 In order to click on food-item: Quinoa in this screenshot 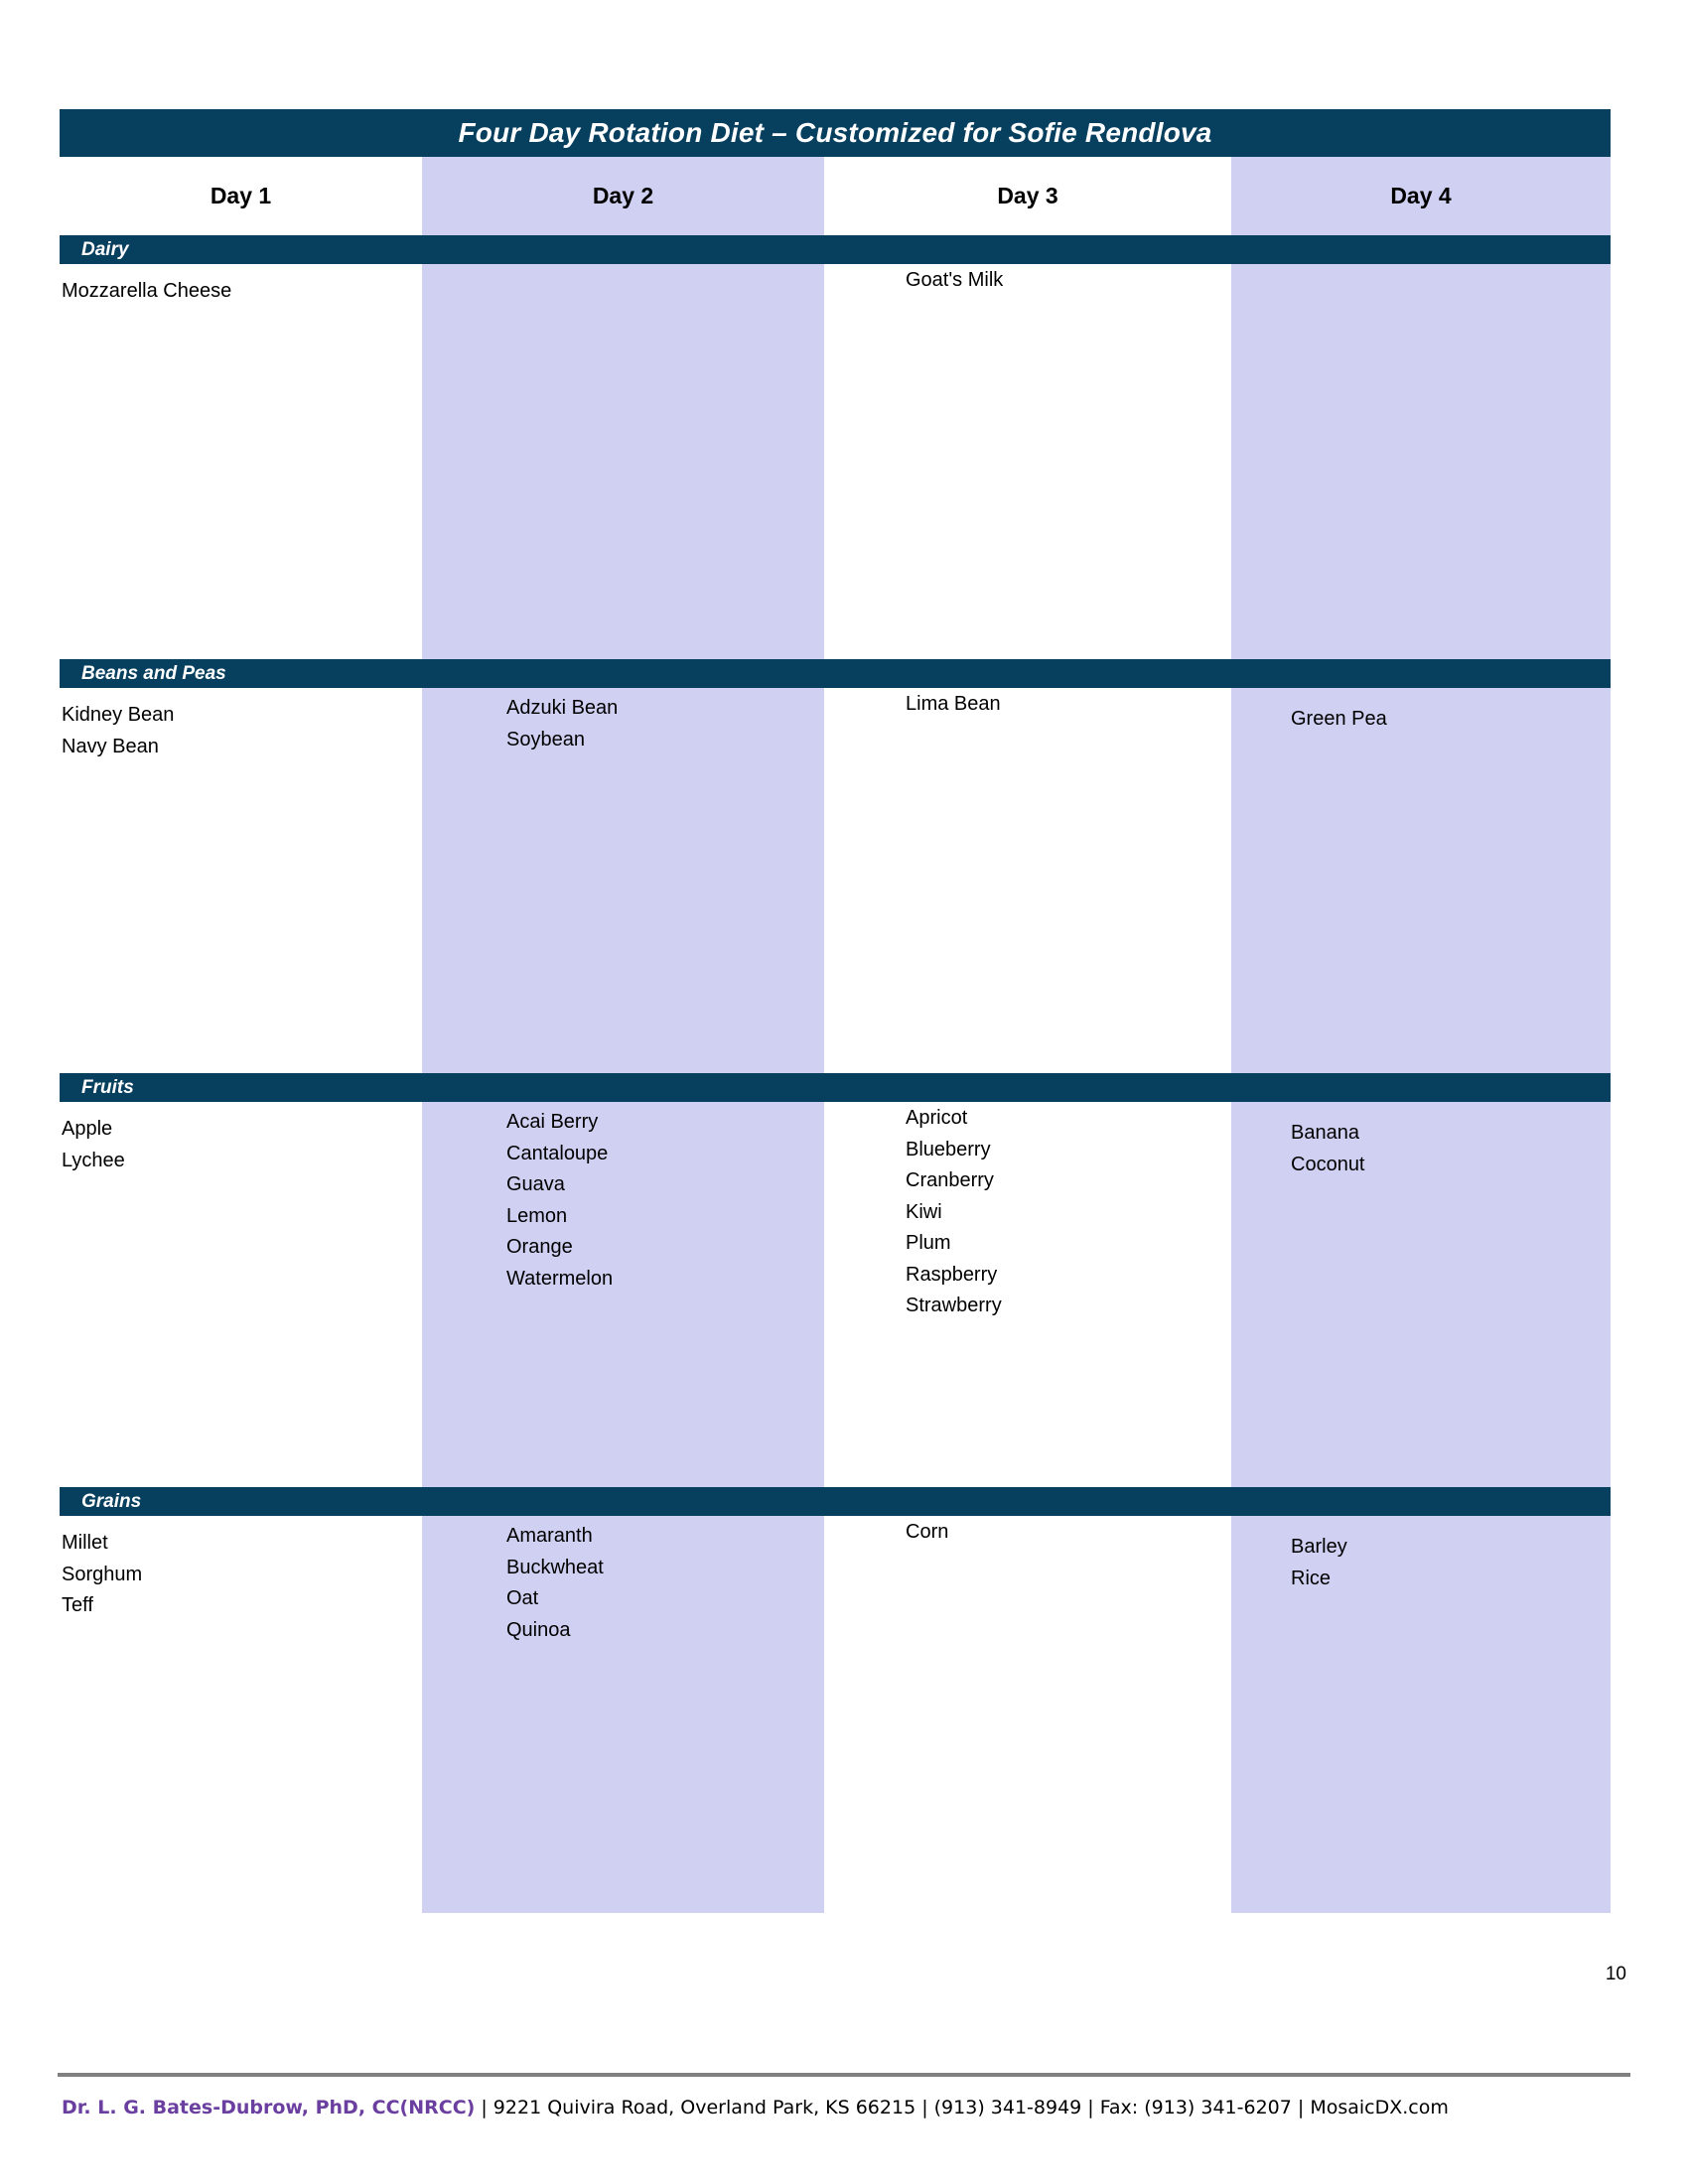, I will do `click(538, 1629)`.